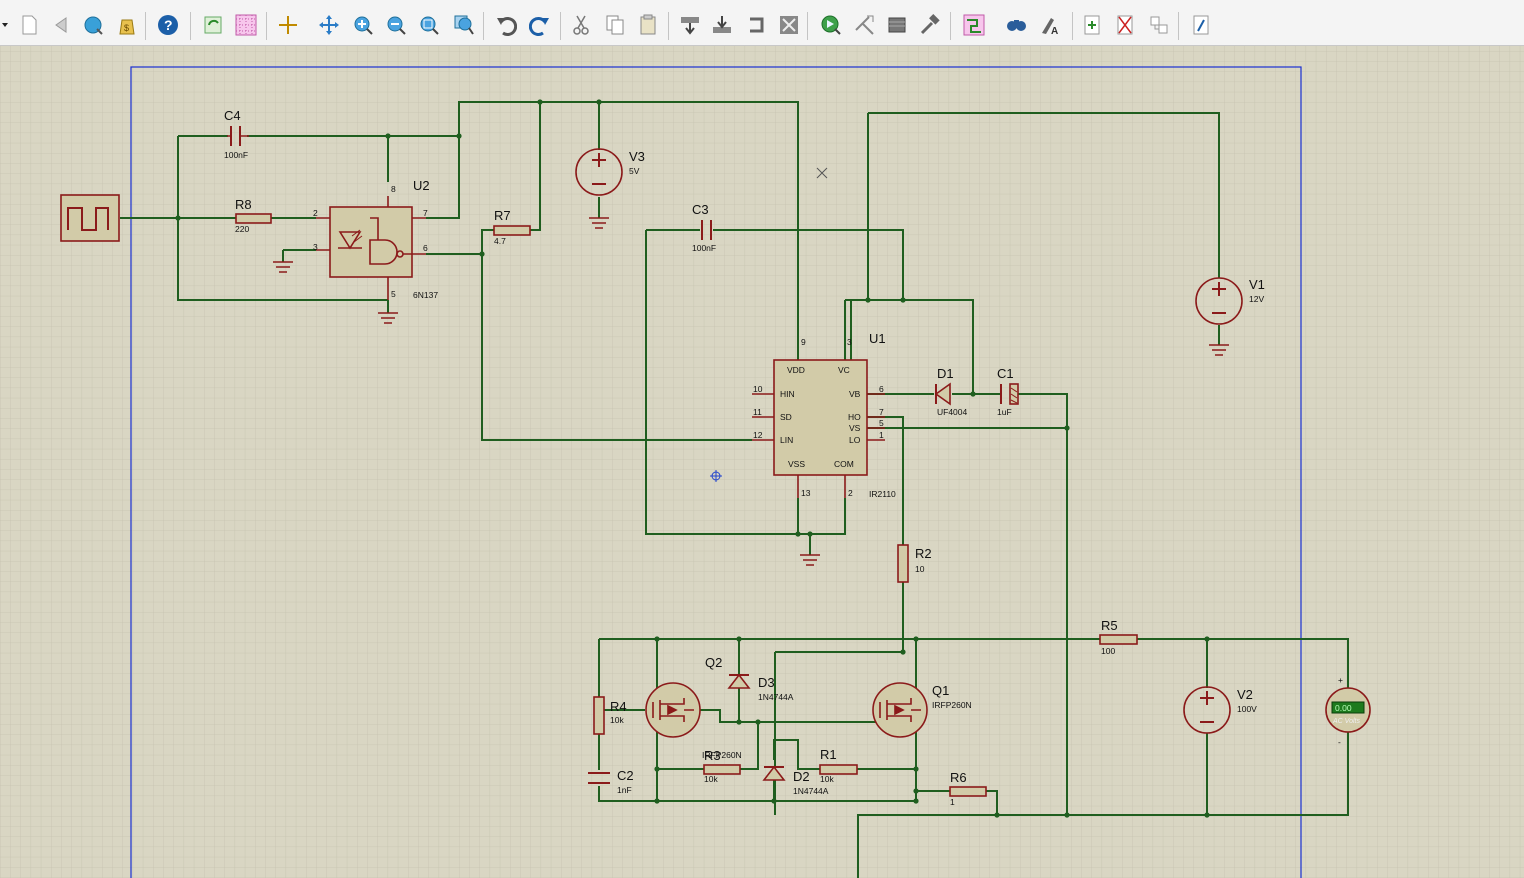 The width and height of the screenshot is (1524, 878). What do you see at coordinates (831, 25) in the screenshot?
I see `pick-device-button` at bounding box center [831, 25].